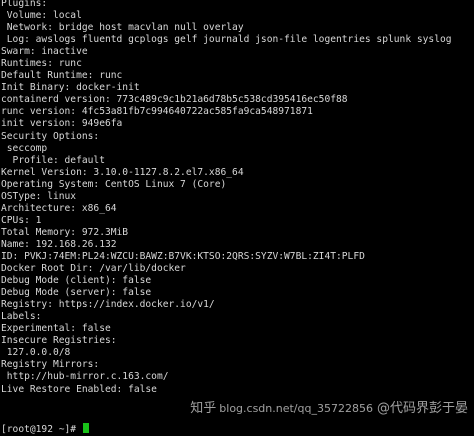 This screenshot has height=436, width=474. I want to click on terminal-line: Docker Root Dir: /var/lib/docker, so click(93, 269).